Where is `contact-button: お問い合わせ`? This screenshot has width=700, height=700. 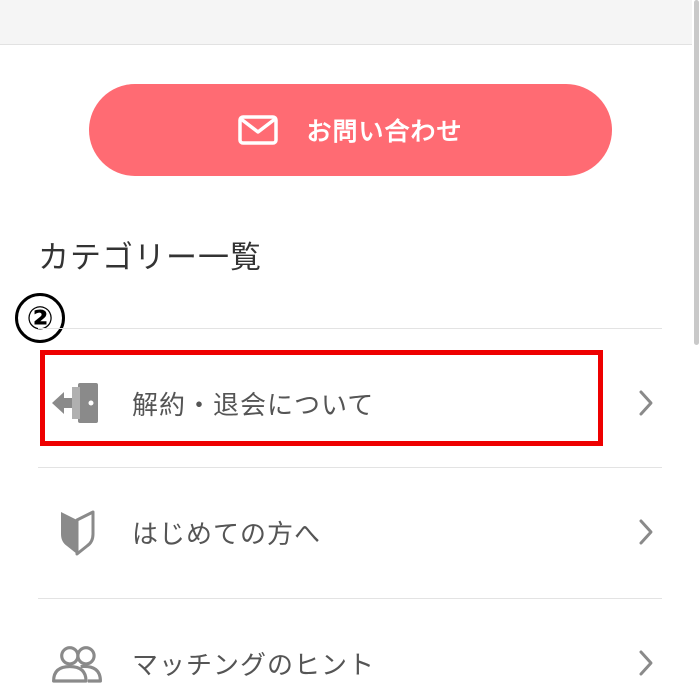
contact-button: お問い合わせ is located at coordinates (350, 130).